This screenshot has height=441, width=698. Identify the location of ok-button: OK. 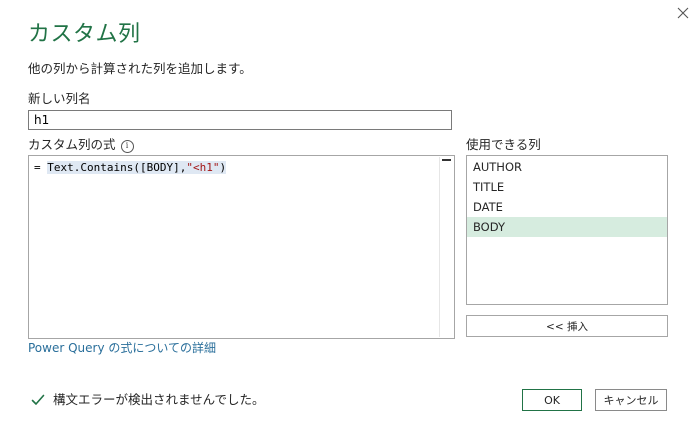
(552, 400).